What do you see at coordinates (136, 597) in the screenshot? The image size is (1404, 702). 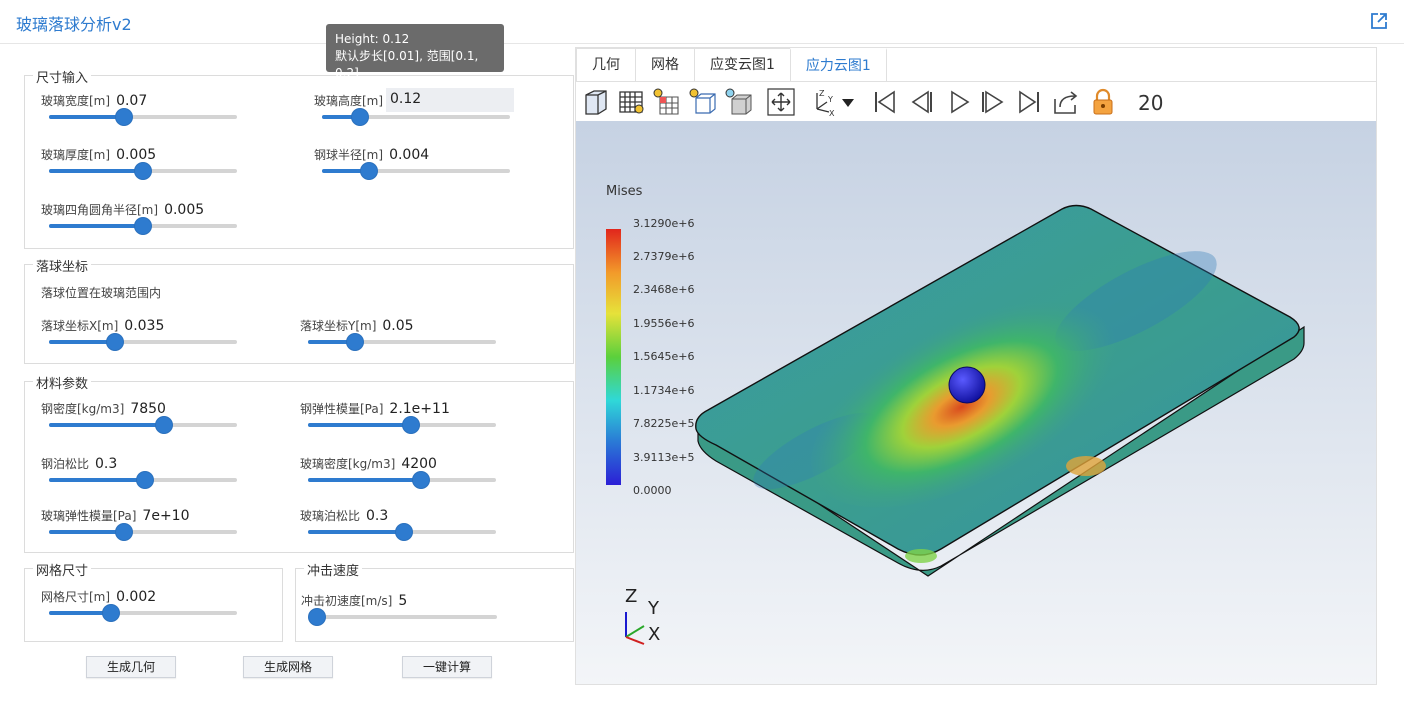 I see `mesh-size-value: 0.002` at bounding box center [136, 597].